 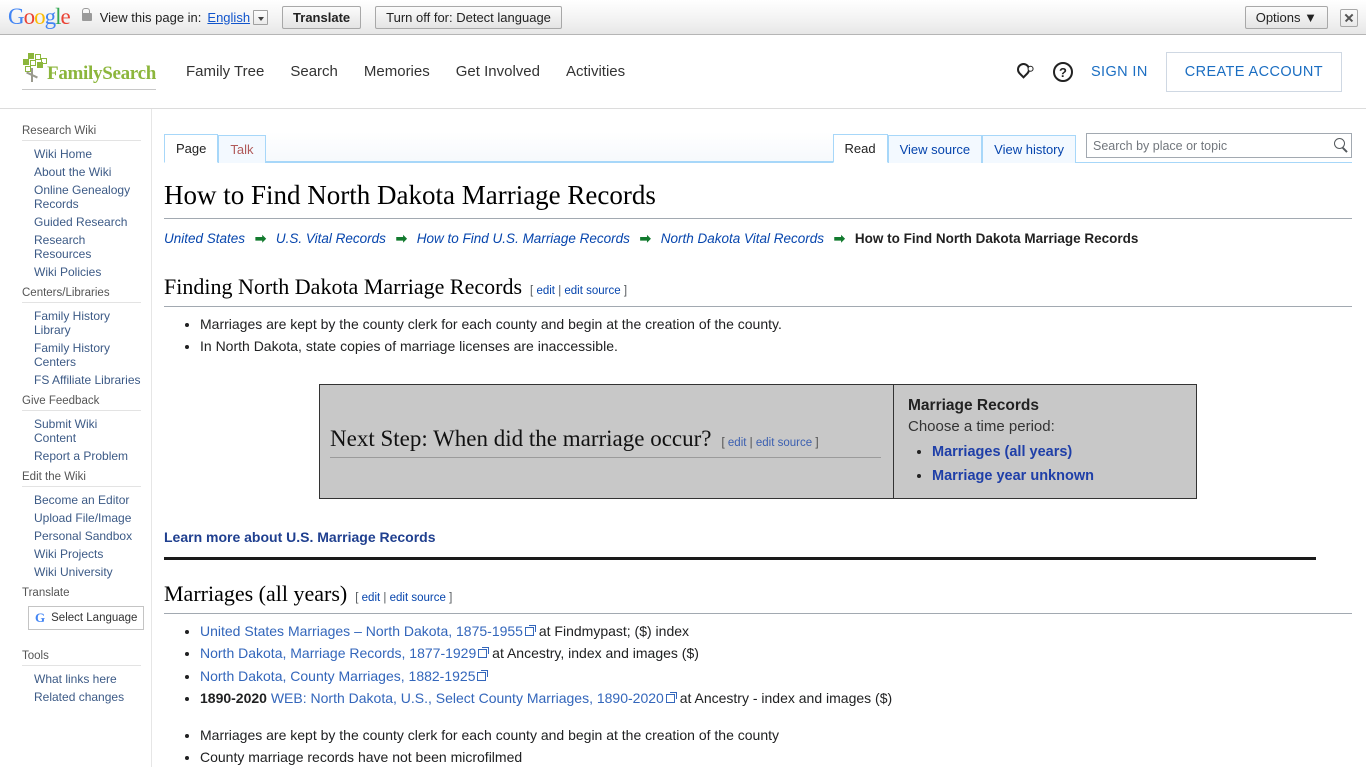 I want to click on section-heading-text: Finding North Dakota Marriage Records, so click(x=343, y=287).